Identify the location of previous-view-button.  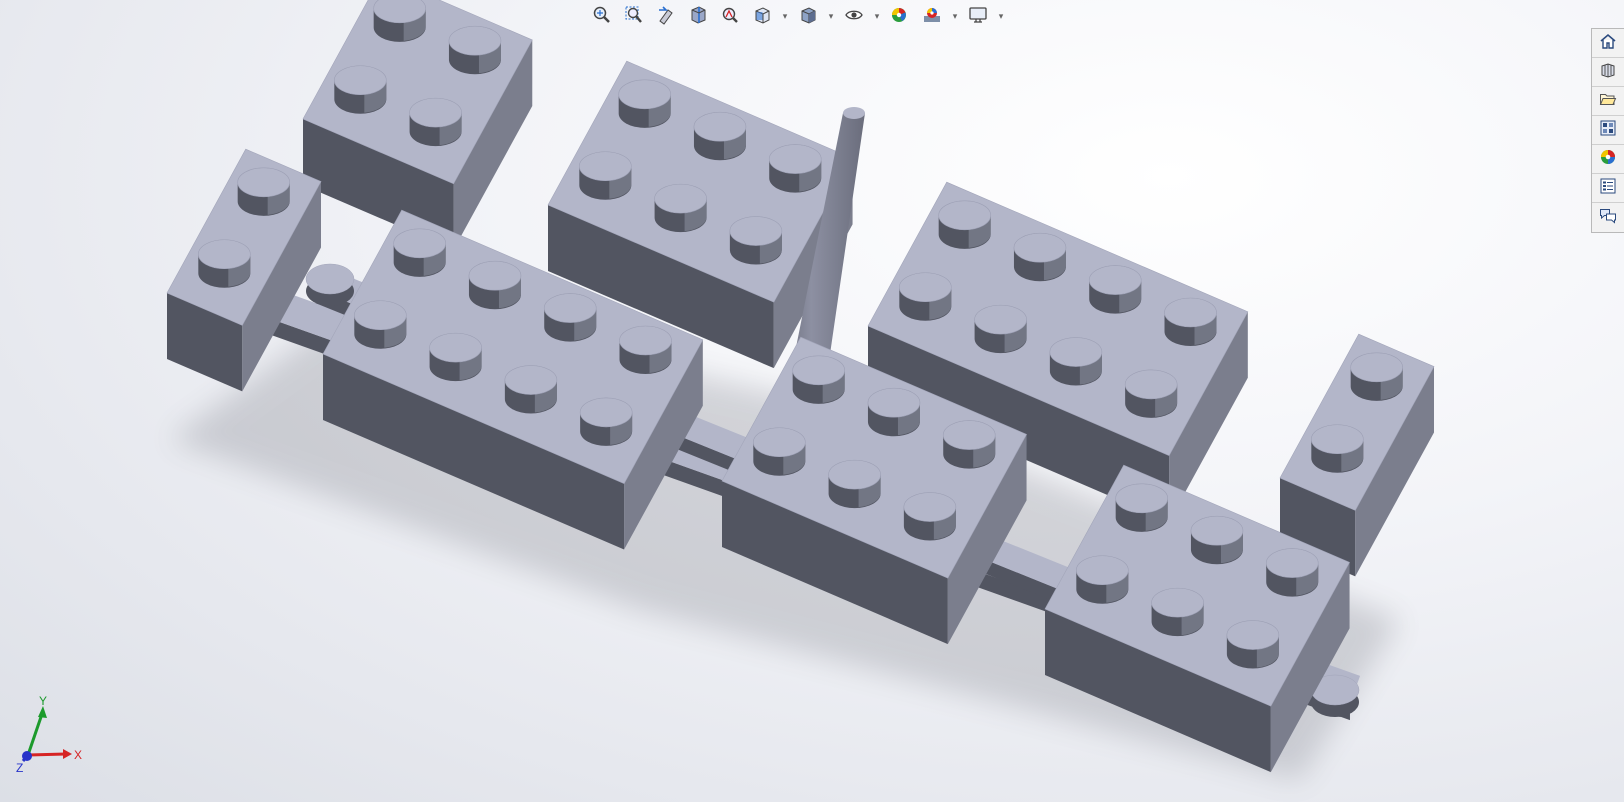
(666, 17).